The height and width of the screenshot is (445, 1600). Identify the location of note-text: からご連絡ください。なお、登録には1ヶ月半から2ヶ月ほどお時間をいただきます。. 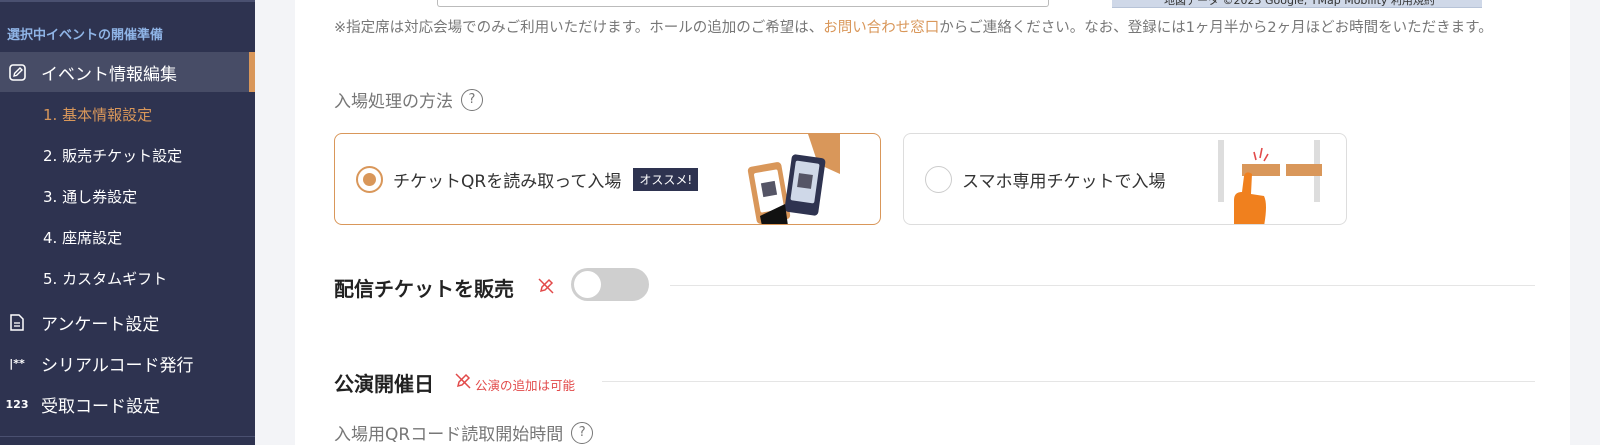
(1216, 28).